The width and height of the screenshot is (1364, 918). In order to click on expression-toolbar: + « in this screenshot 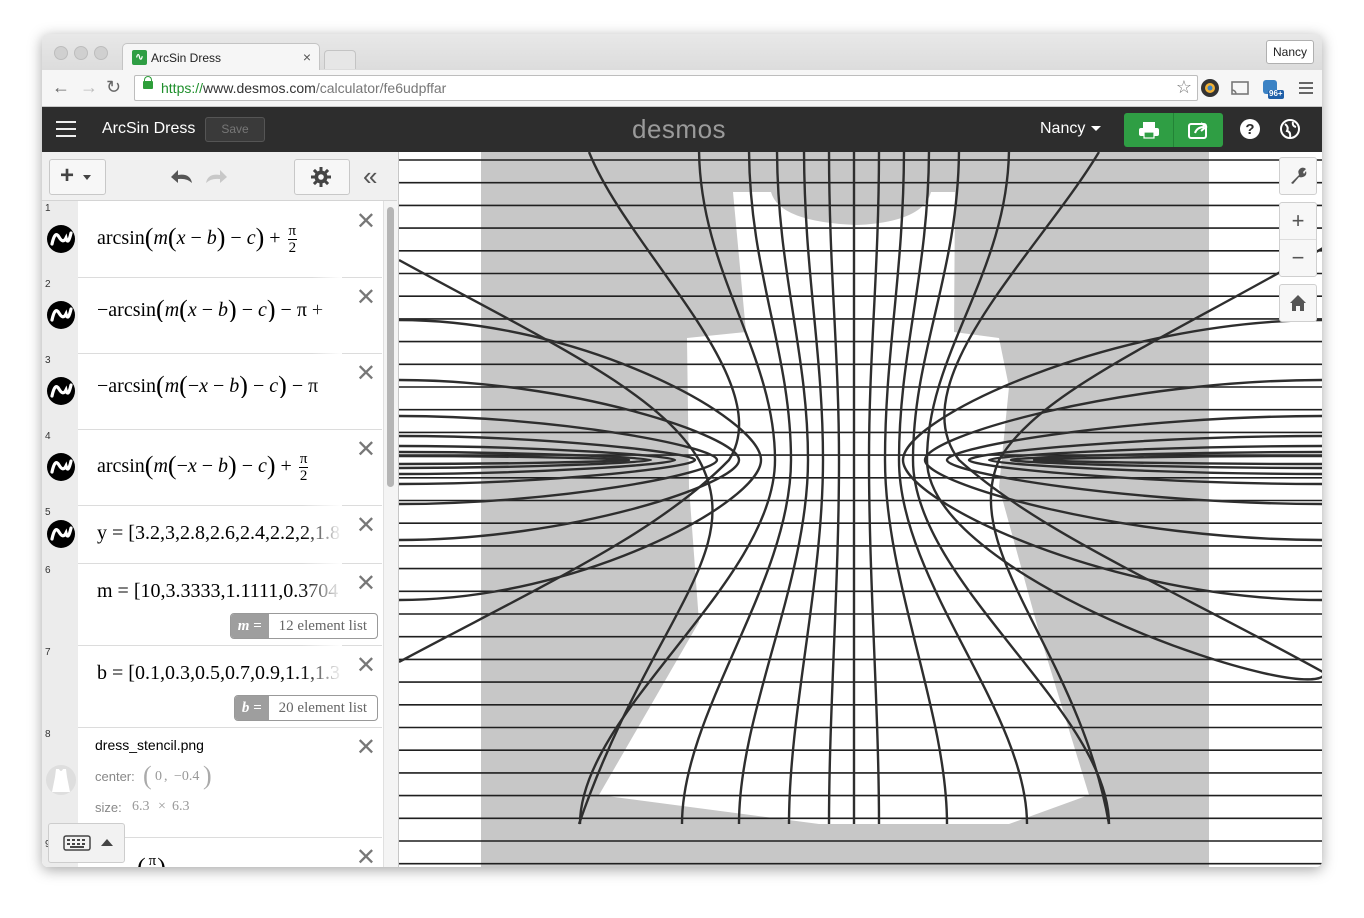, I will do `click(219, 176)`.